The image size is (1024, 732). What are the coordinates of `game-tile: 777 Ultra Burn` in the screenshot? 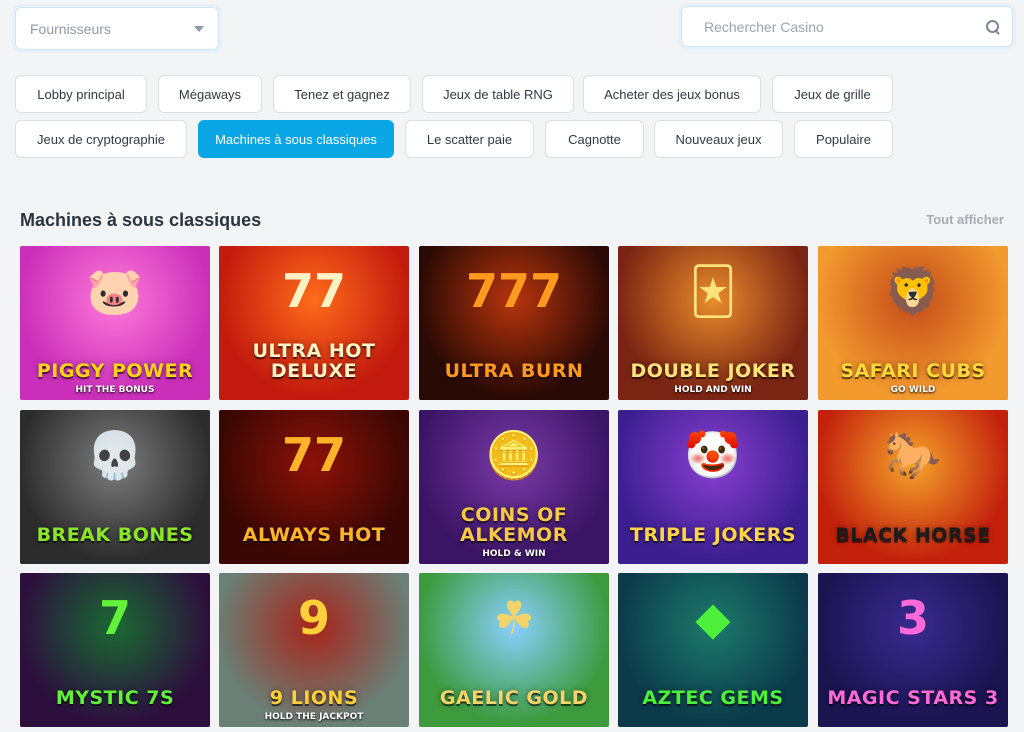 It's located at (514, 323).